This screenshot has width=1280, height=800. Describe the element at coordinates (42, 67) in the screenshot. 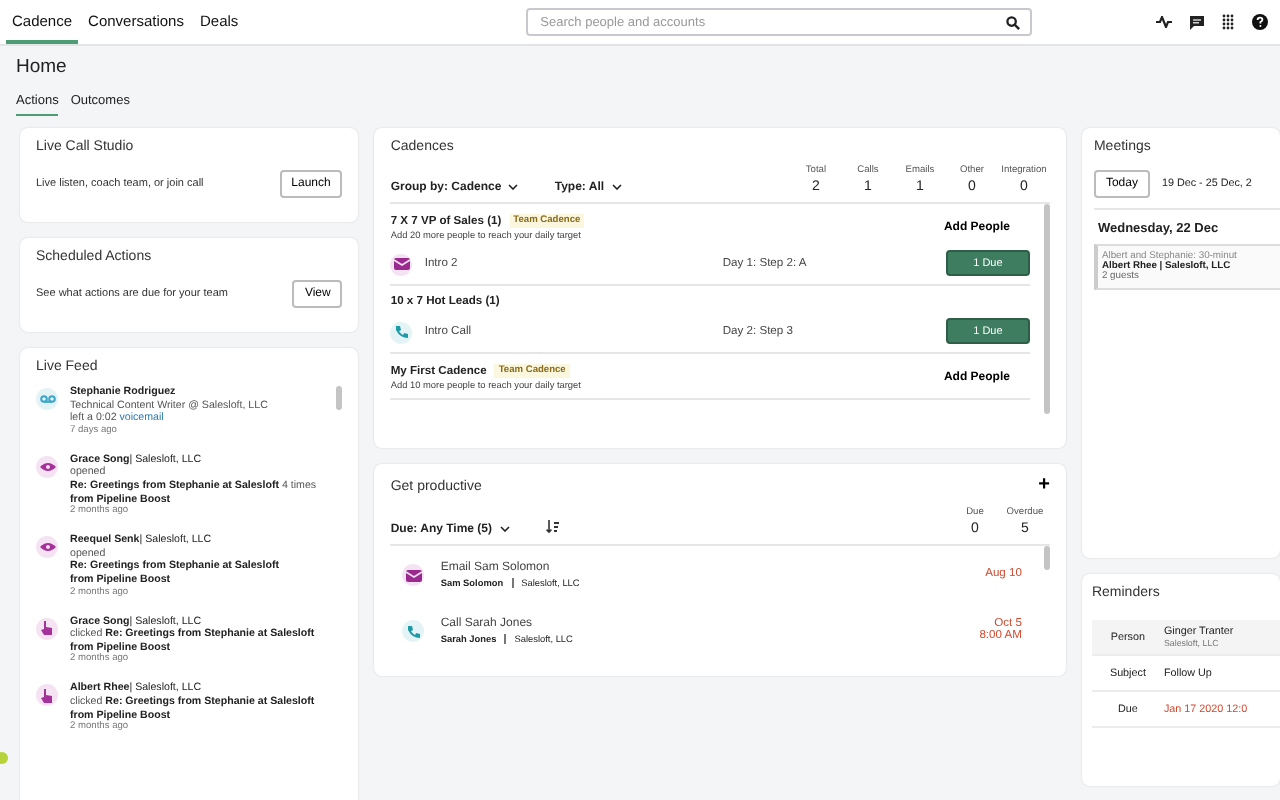

I see `page-title: Home` at that location.